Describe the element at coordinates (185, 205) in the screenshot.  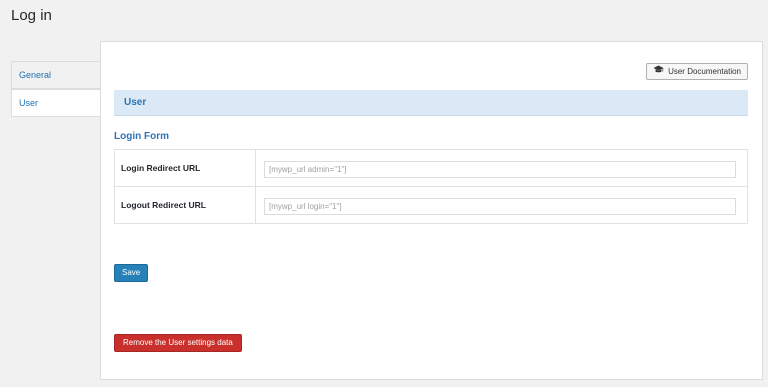
I see `logout-redirect-label: Logout Redirect URL` at that location.